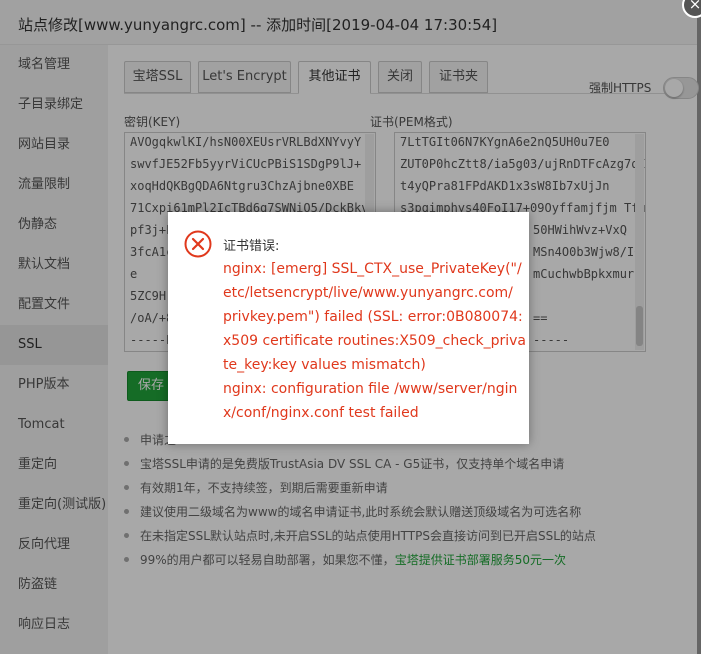 The image size is (701, 654). I want to click on error-message-line: x/conf/nginx.conf test failed, so click(321, 413).